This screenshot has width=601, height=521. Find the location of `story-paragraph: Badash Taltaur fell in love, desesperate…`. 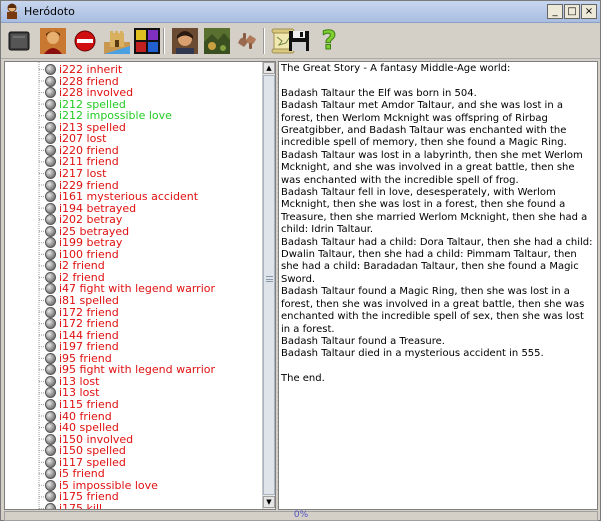

story-paragraph: Badash Taltaur fell in love, desesperate… is located at coordinates (434, 211).